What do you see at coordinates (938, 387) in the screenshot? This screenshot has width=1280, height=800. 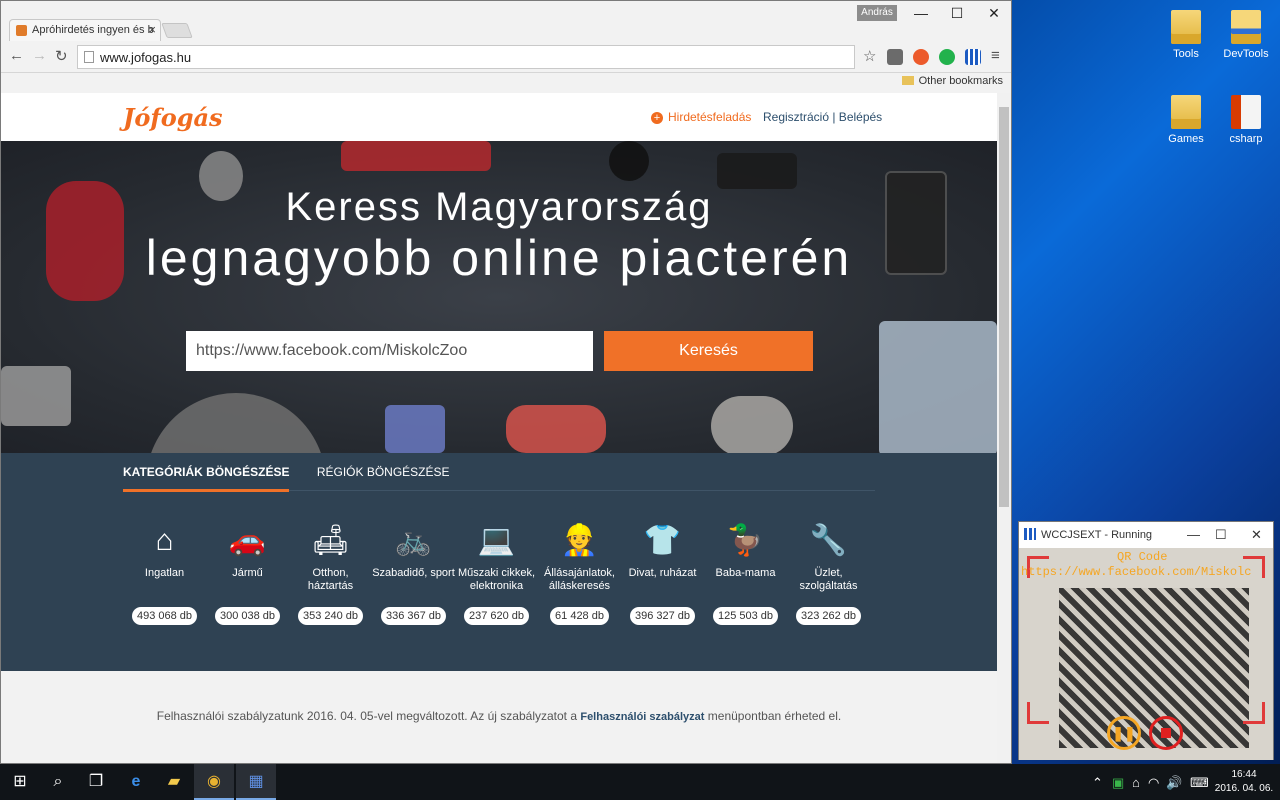 I see `shirt-image` at bounding box center [938, 387].